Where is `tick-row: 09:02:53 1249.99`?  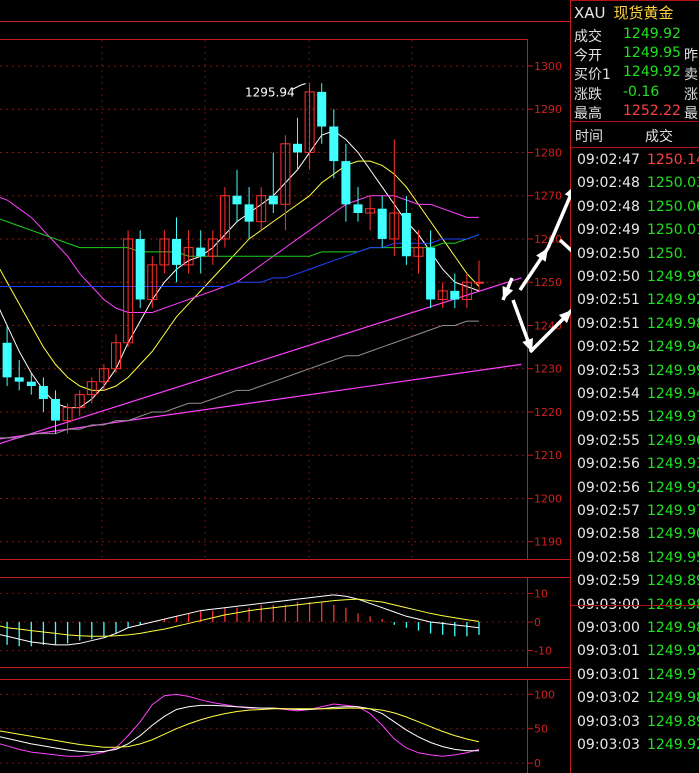 tick-row: 09:02:53 1249.99 is located at coordinates (635, 375).